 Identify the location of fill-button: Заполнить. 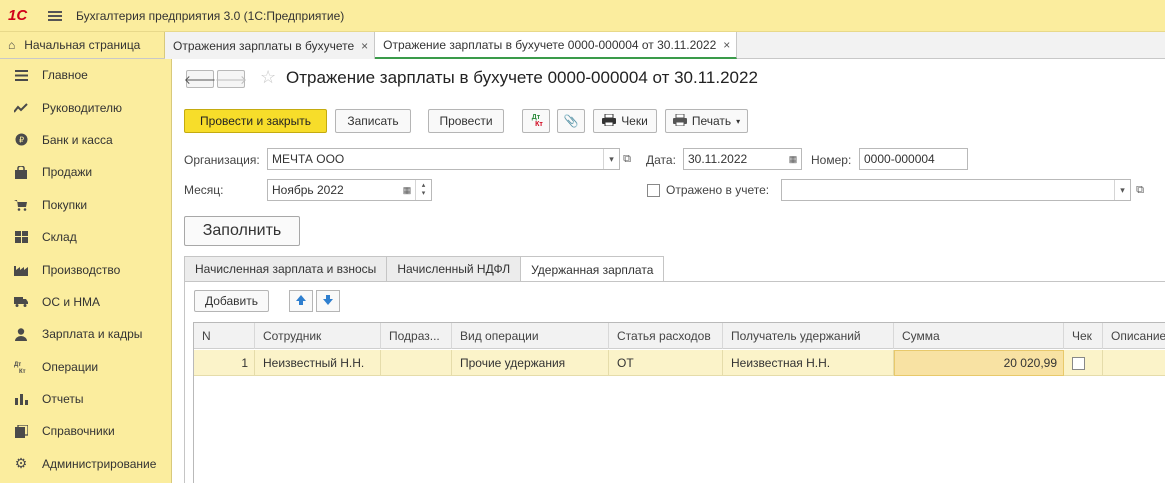
(242, 231).